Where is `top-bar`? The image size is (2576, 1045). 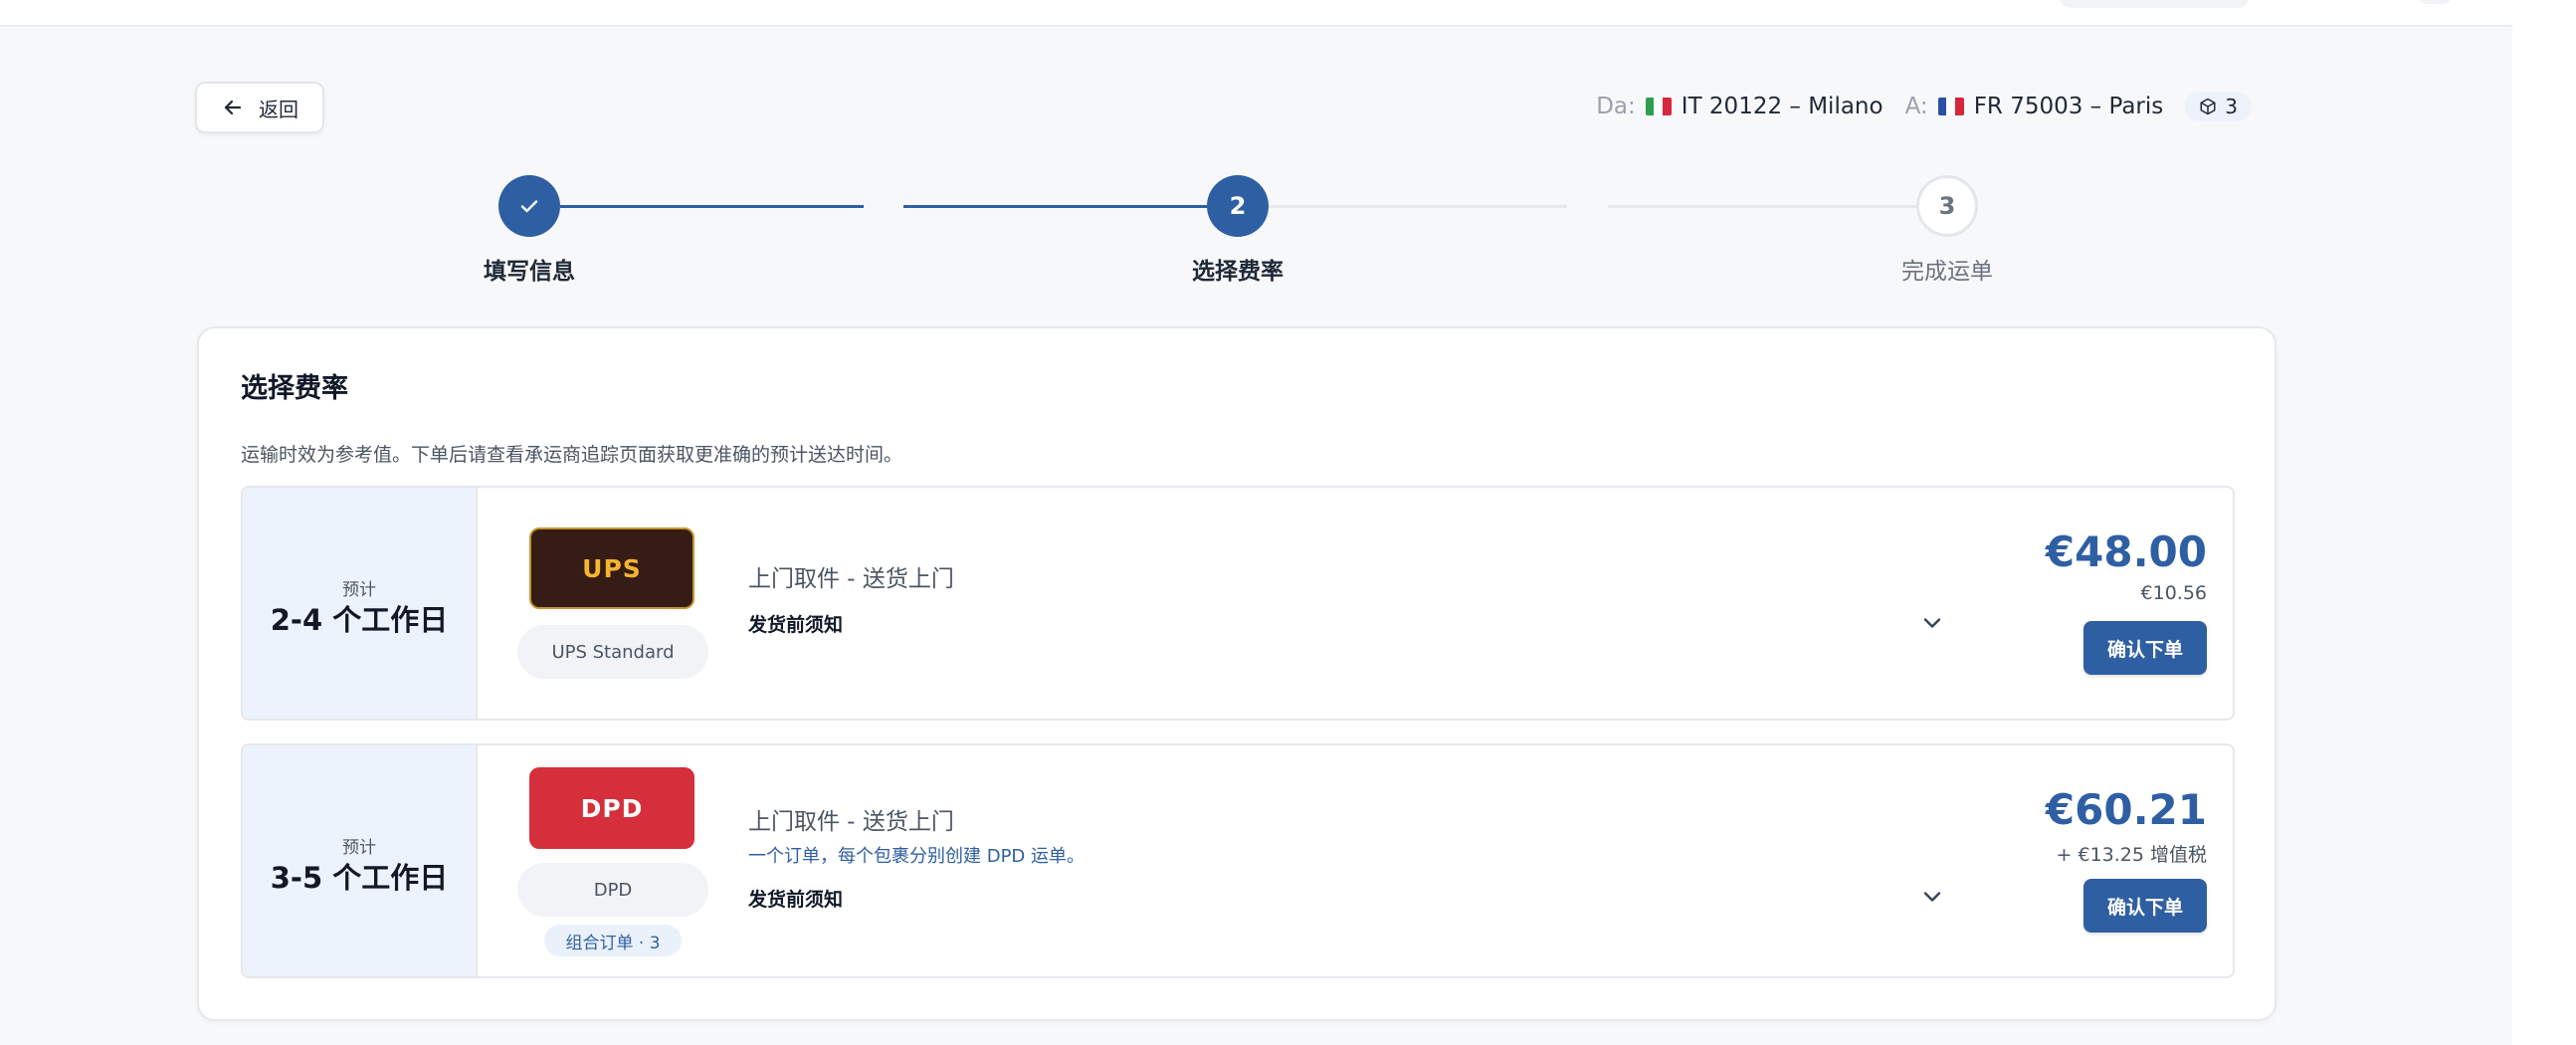
top-bar is located at coordinates (1256, 13).